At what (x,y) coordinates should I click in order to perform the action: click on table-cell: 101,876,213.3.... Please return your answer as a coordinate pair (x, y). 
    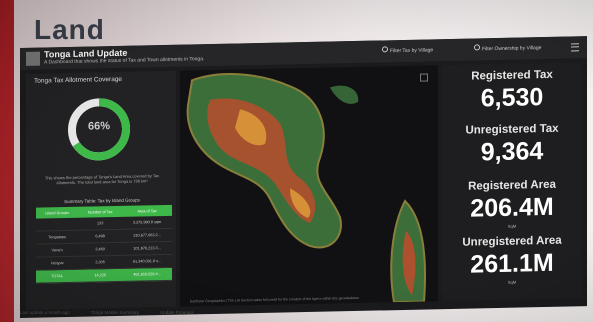
    Looking at the image, I should click on (147, 248).